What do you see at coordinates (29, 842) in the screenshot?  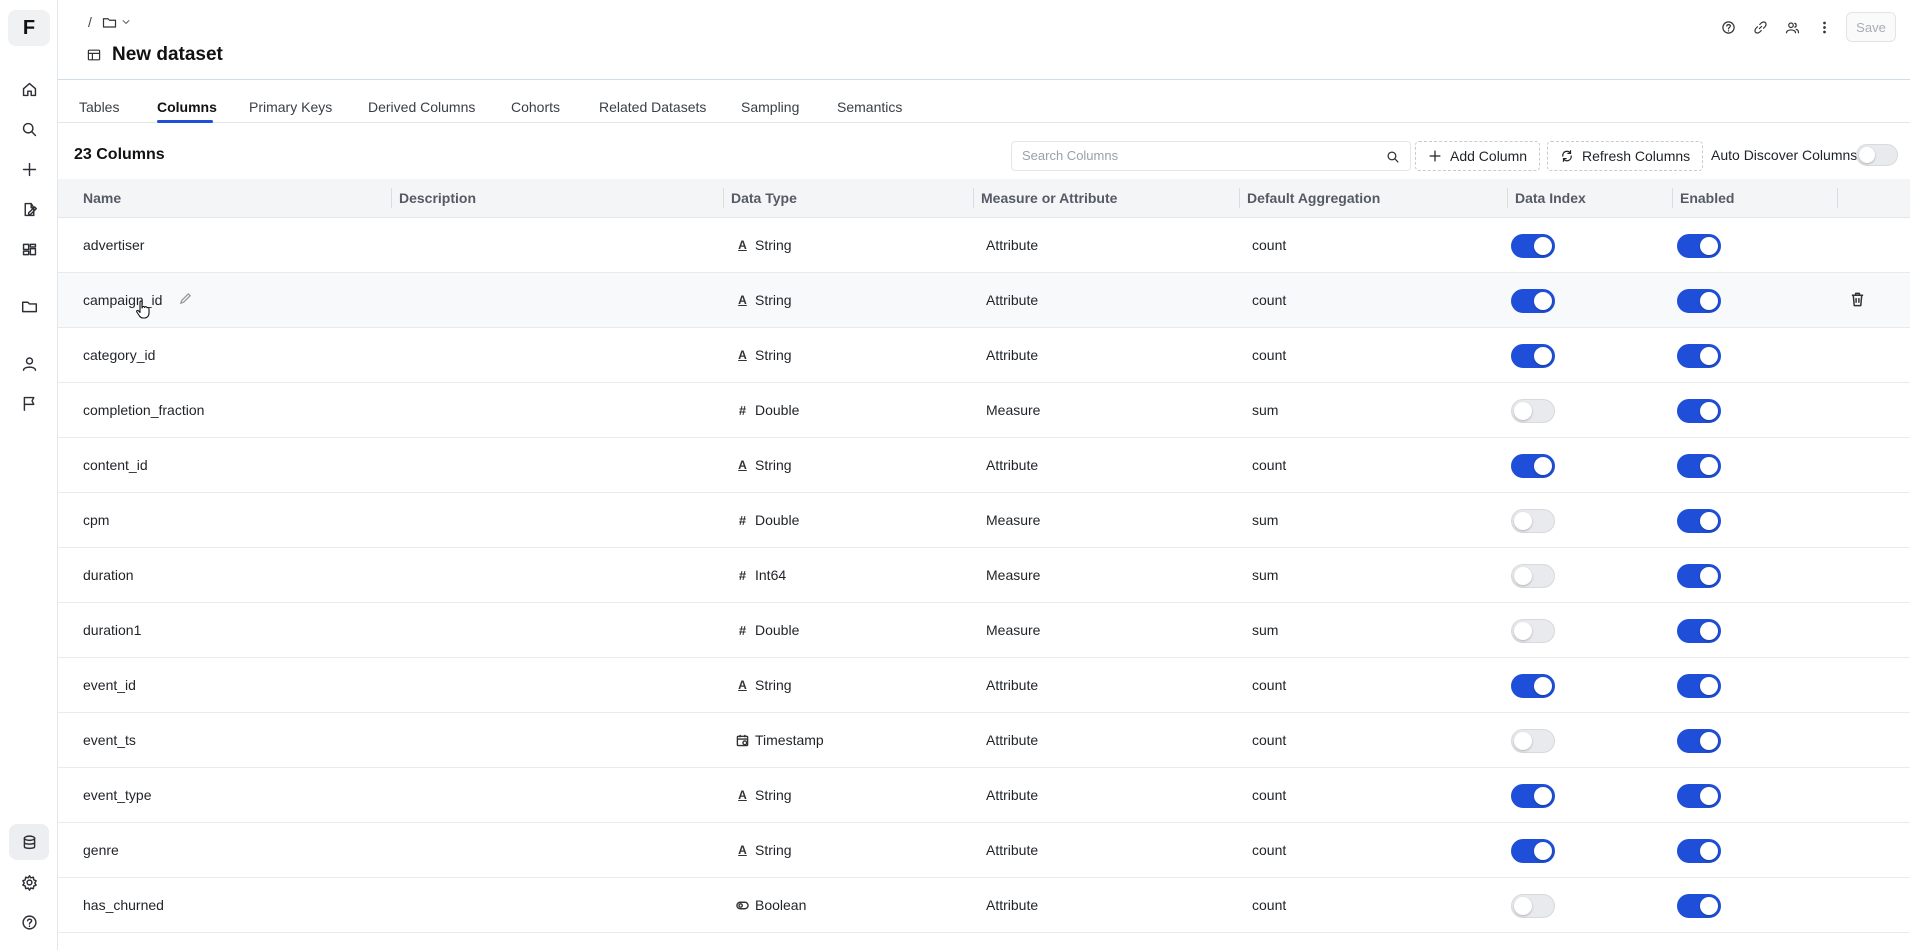 I see `database-icon` at bounding box center [29, 842].